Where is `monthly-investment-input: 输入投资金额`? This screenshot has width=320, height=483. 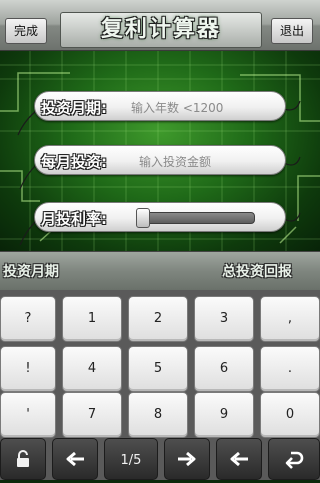
monthly-investment-input: 输入投资金额 is located at coordinates (175, 161).